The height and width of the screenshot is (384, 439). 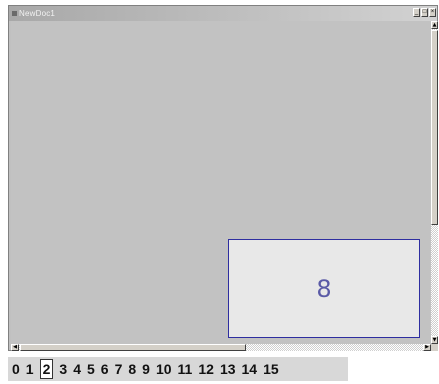 What do you see at coordinates (105, 369) in the screenshot?
I see `page-tab: 6` at bounding box center [105, 369].